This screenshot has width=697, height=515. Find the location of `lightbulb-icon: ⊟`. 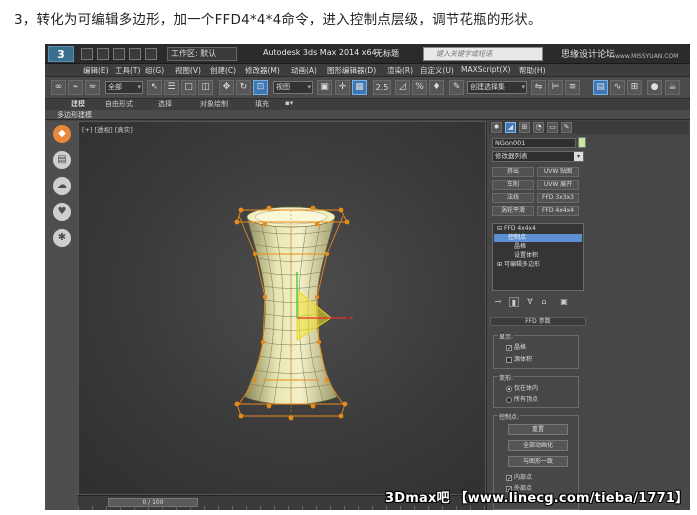

lightbulb-icon: ⊟ is located at coordinates (500, 228).